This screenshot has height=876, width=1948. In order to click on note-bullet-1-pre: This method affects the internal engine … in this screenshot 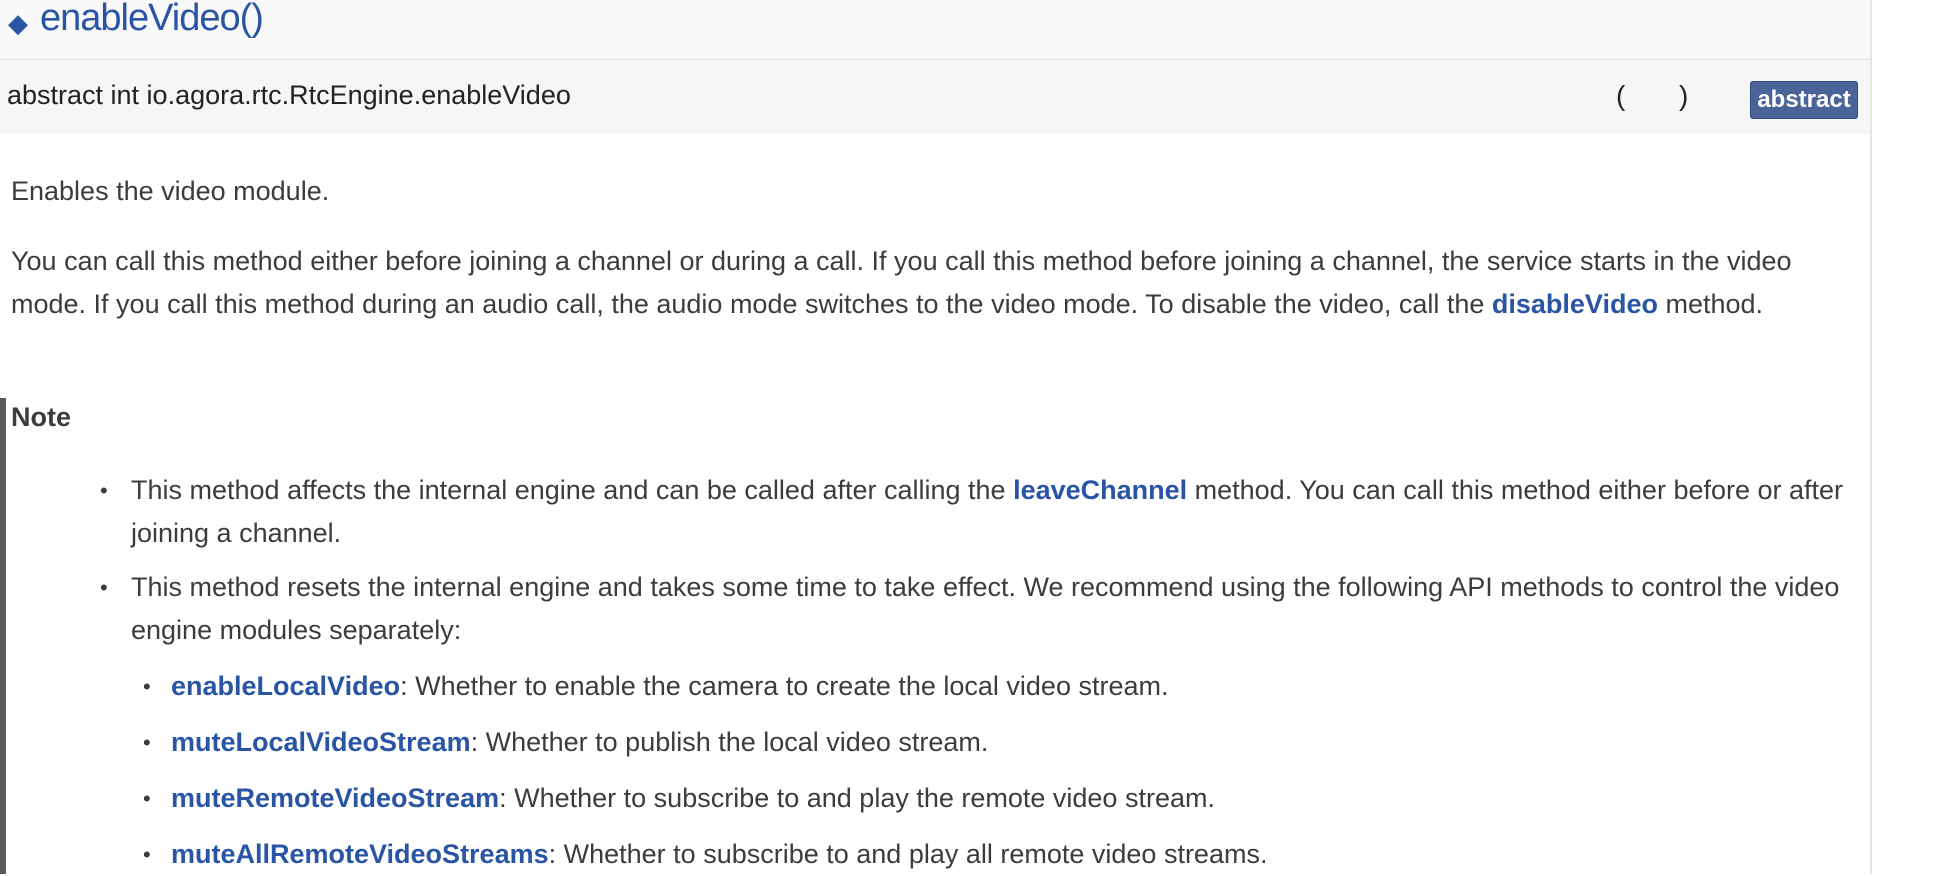, I will do `click(572, 490)`.